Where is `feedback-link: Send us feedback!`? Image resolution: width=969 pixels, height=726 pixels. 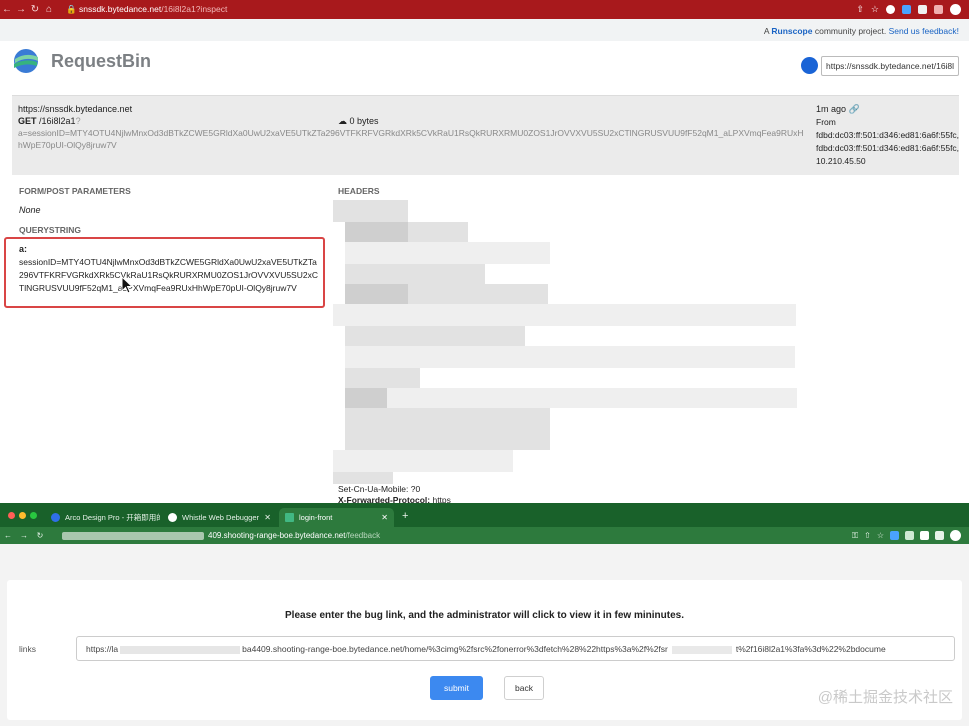
feedback-link: Send us feedback! is located at coordinates (924, 31).